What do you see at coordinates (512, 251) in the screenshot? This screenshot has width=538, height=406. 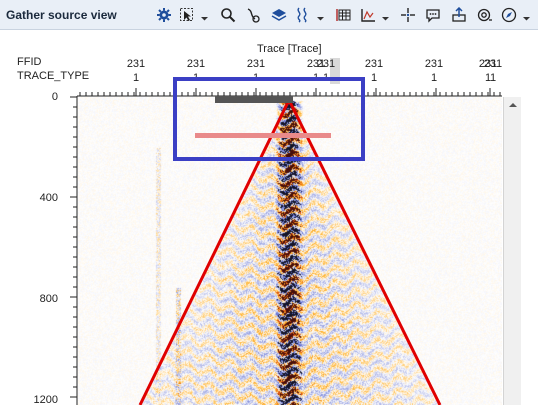 I see `vertical-scrollbar` at bounding box center [512, 251].